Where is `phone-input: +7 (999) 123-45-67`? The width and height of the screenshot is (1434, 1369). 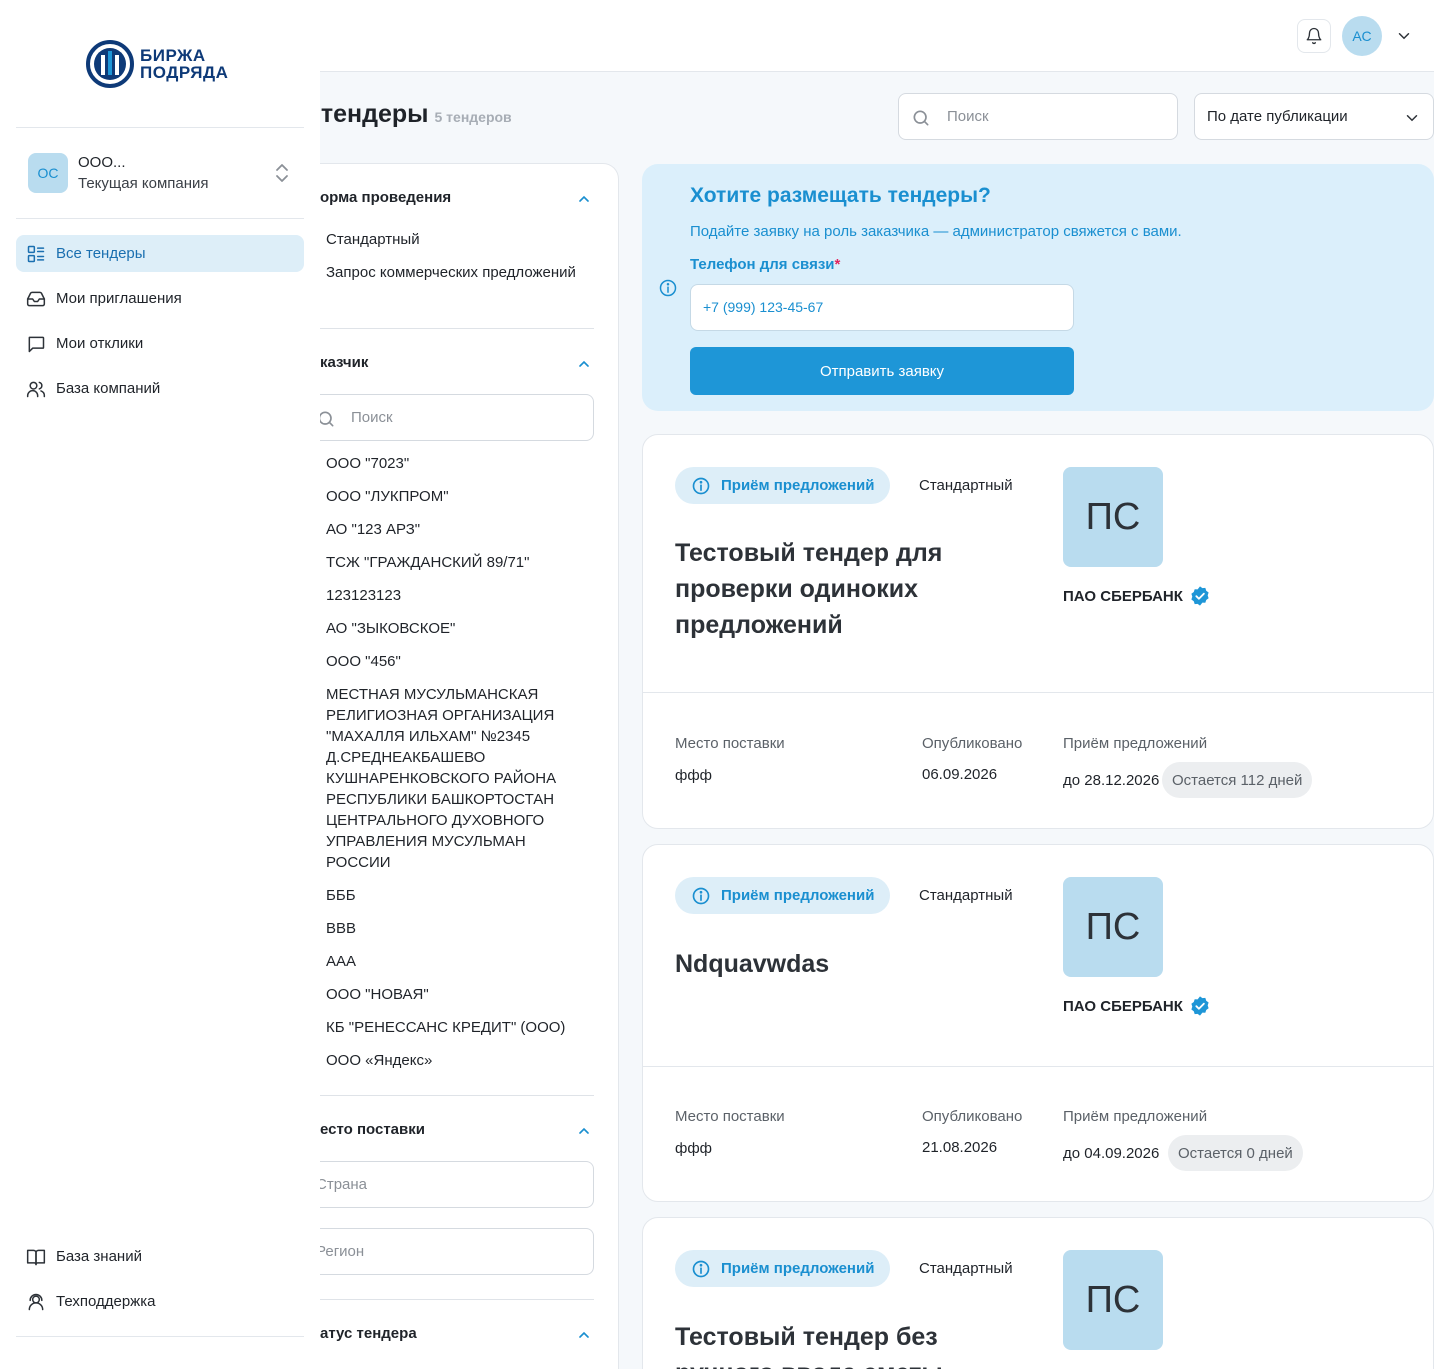
phone-input: +7 (999) 123-45-67 is located at coordinates (882, 307).